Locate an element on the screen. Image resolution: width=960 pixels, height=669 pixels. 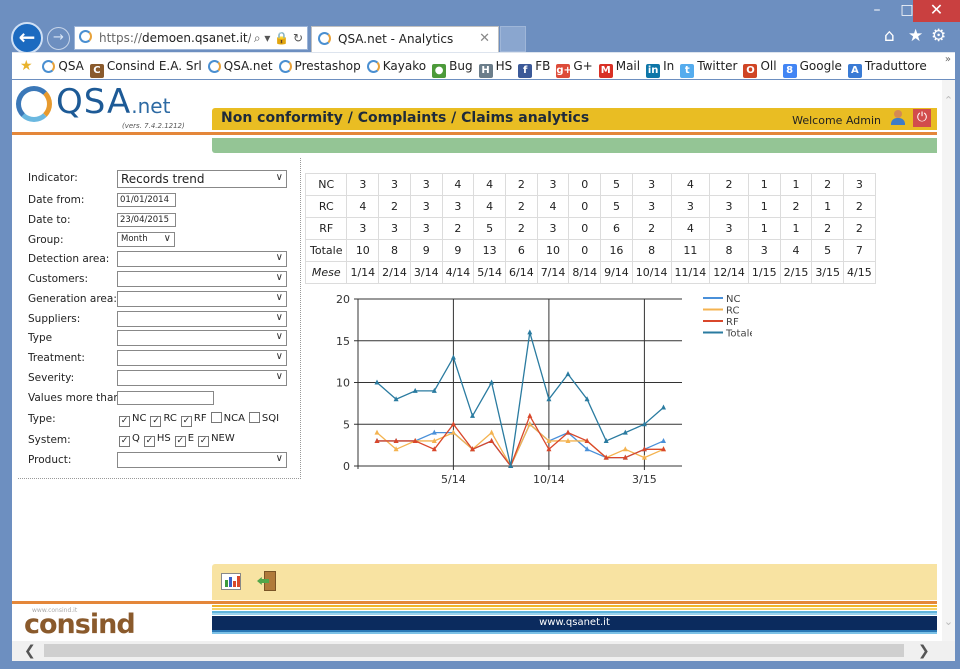
scroll-left-icon: ❮ is located at coordinates (30, 651).